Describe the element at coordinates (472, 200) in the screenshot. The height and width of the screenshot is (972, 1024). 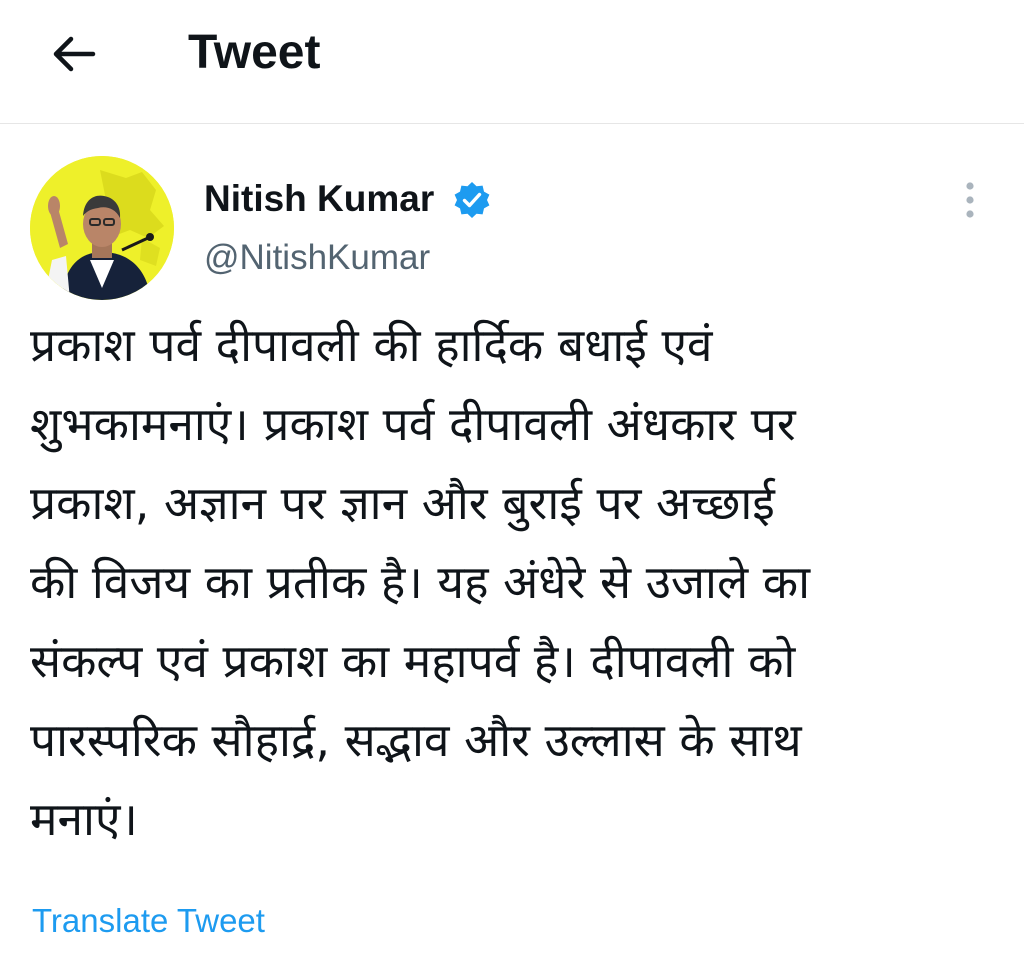
I see `verified-badge-icon` at that location.